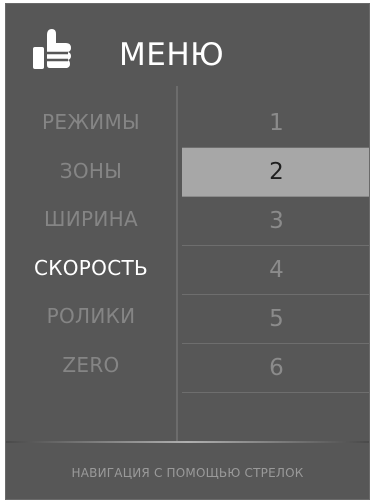 Image resolution: width=375 pixels, height=503 pixels. Describe the element at coordinates (91, 171) in the screenshot. I see `menu-item-zones: ЗОНЫ` at that location.